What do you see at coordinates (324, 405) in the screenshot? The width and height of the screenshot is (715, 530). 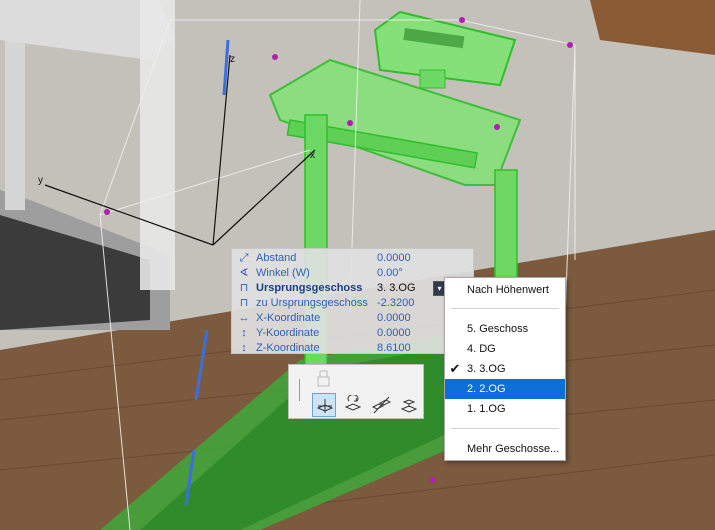 I see `drag-icon` at bounding box center [324, 405].